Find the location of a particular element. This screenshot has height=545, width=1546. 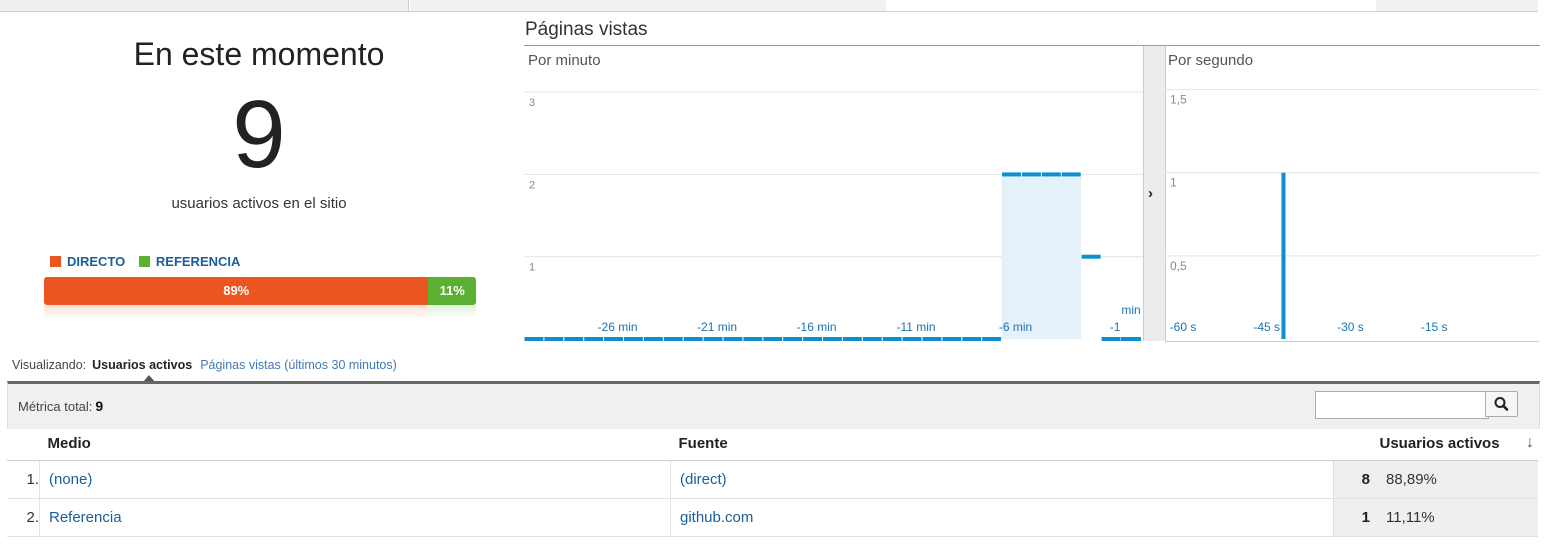

row-medio-cell: (none) is located at coordinates (355, 479).